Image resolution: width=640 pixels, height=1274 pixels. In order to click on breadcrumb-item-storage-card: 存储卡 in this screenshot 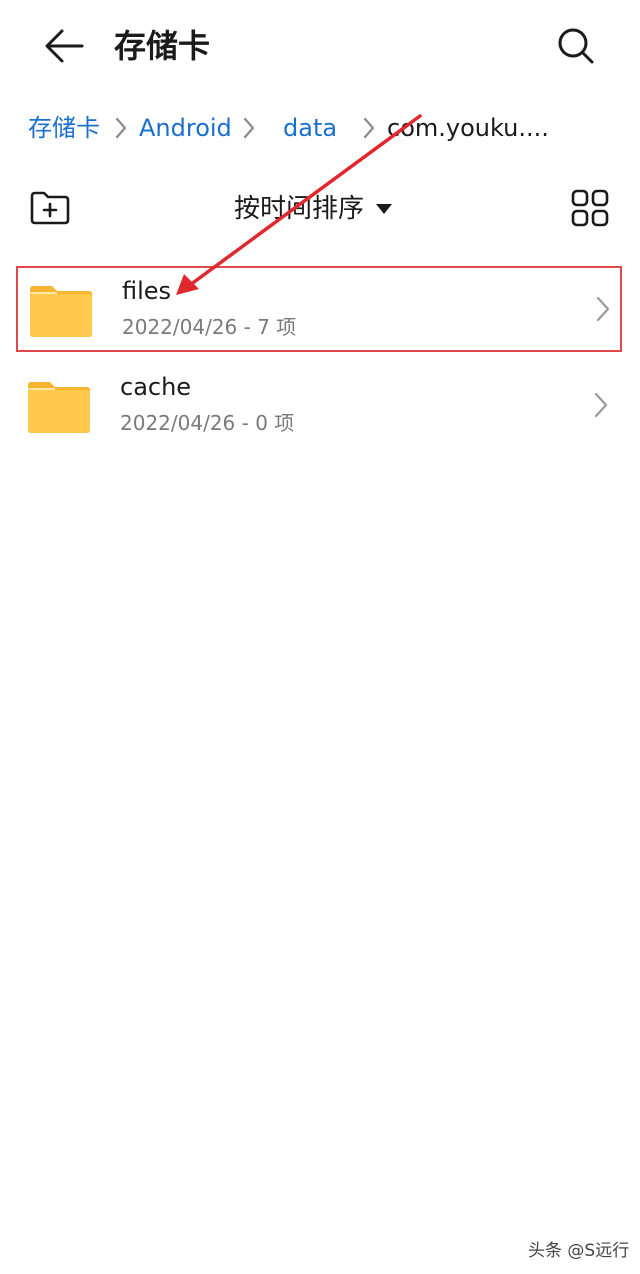, I will do `click(64, 128)`.